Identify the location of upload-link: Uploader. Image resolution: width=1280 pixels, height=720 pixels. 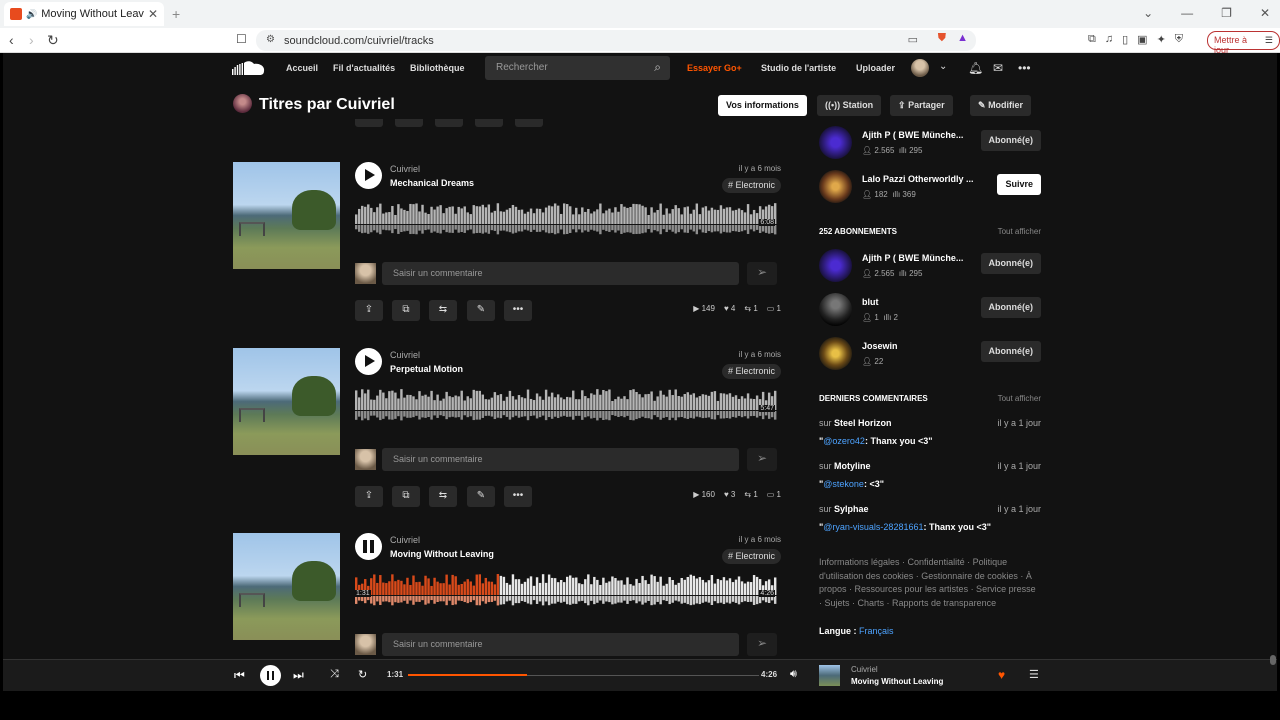
(875, 68).